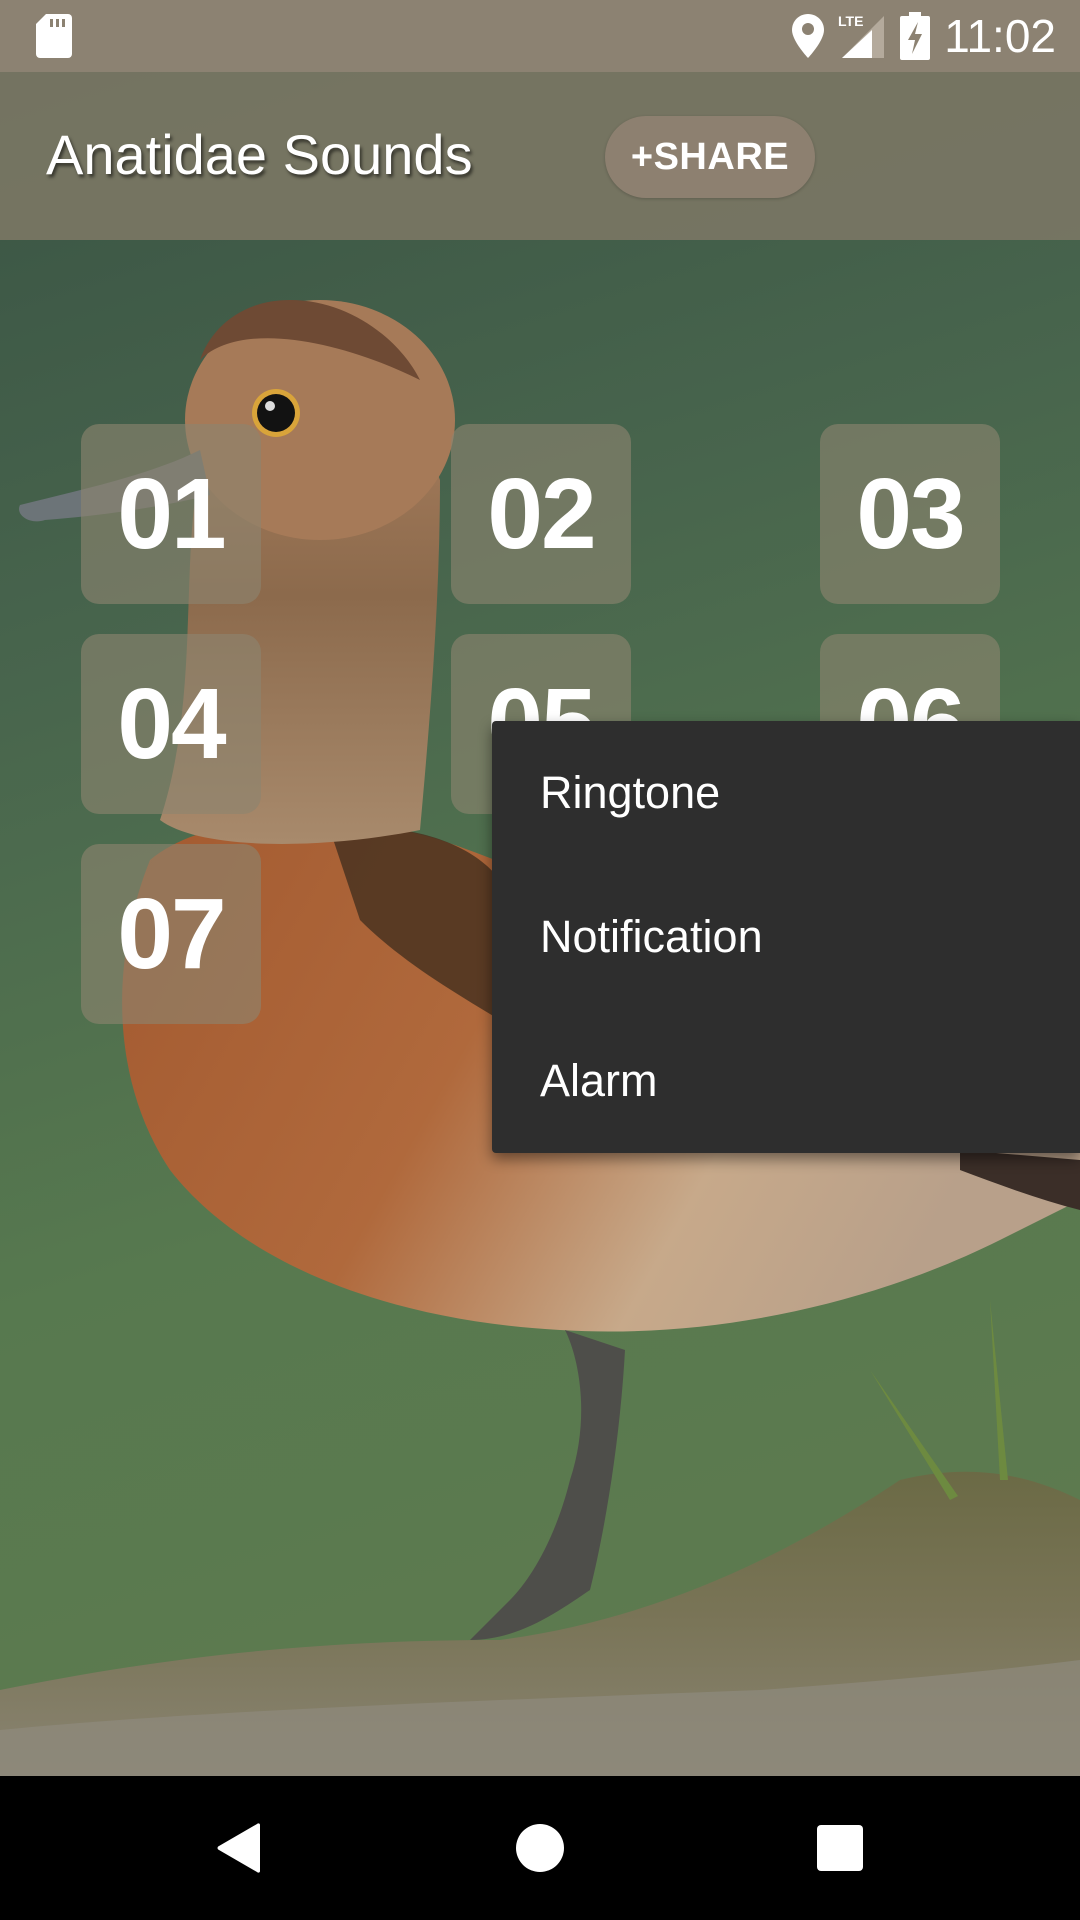 The height and width of the screenshot is (1920, 1080). I want to click on status-time: 11:02, so click(1000, 36).